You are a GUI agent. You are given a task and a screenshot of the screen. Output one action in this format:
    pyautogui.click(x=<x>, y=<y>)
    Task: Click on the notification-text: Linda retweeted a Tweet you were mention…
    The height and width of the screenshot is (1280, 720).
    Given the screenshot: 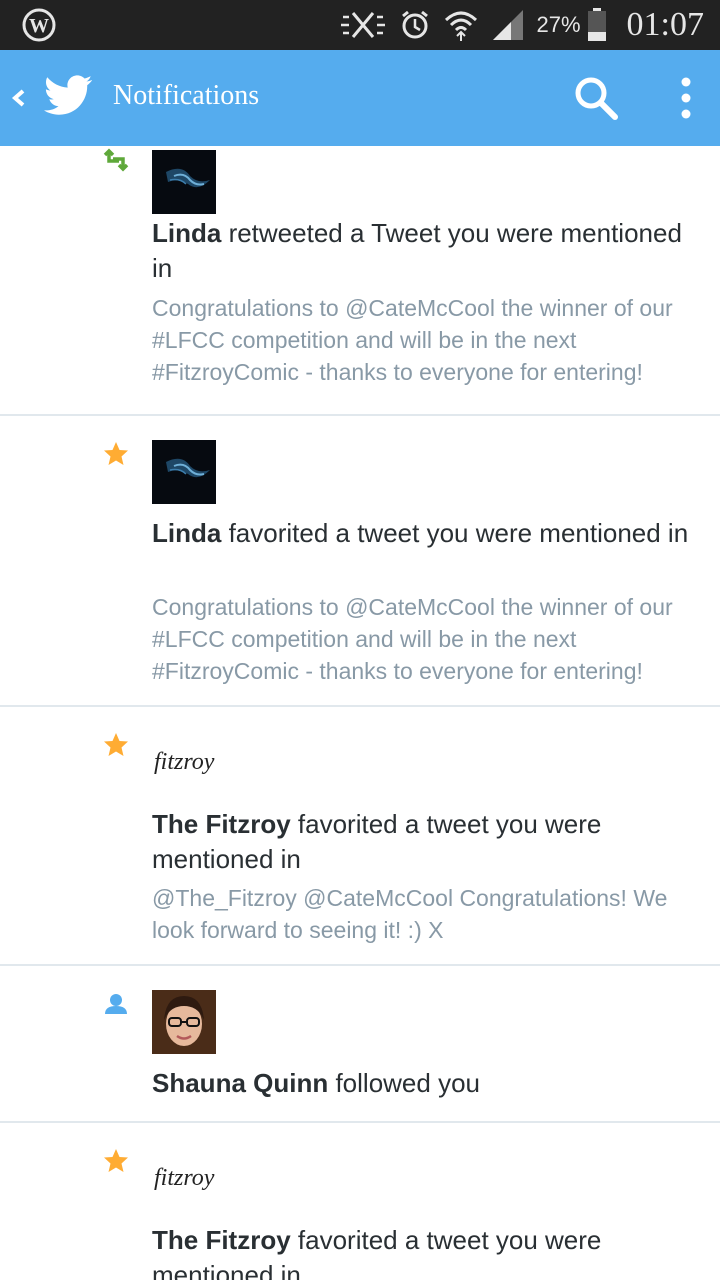 What is the action you would take?
    pyautogui.click(x=422, y=251)
    